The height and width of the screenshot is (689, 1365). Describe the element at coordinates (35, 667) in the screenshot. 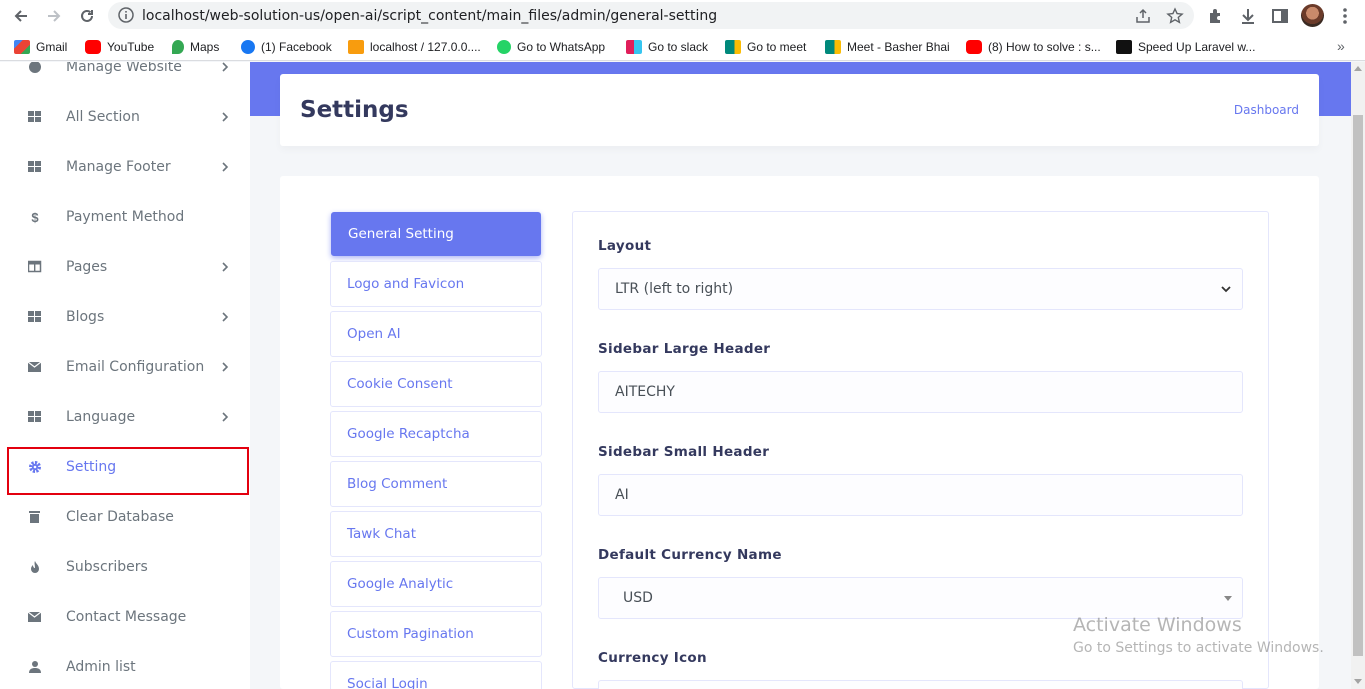

I see `user-icon` at that location.